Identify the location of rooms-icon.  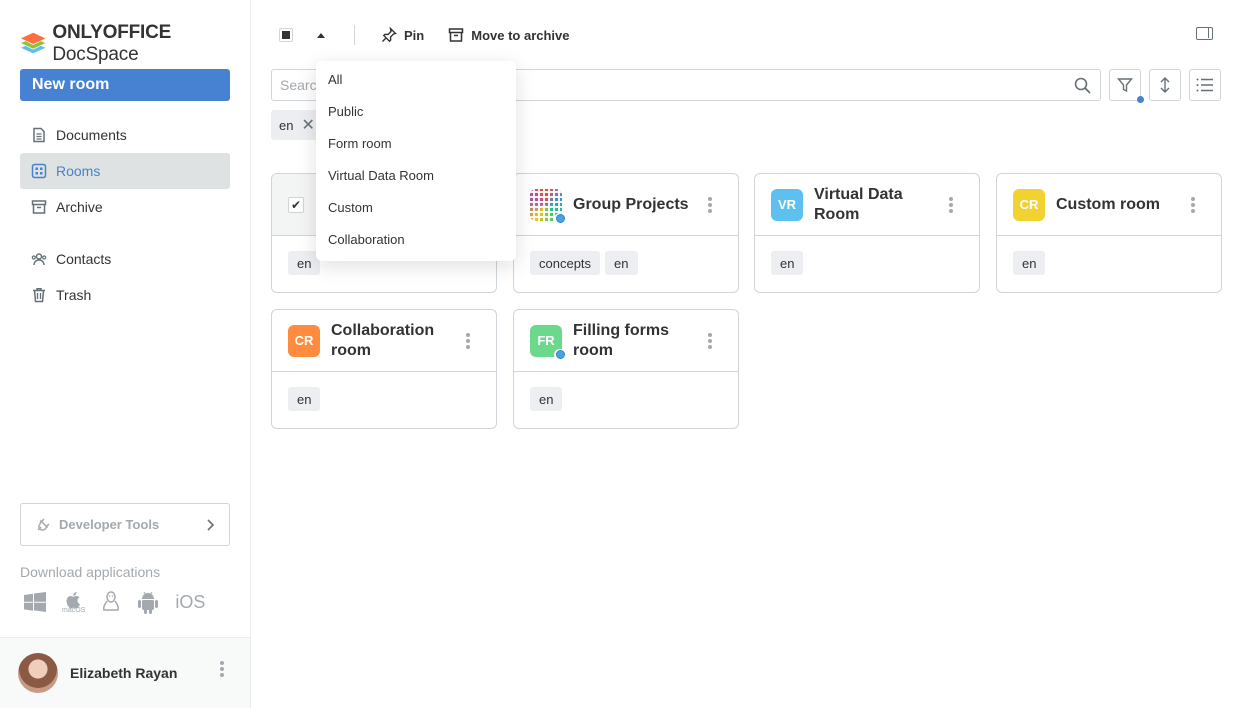
(39, 171).